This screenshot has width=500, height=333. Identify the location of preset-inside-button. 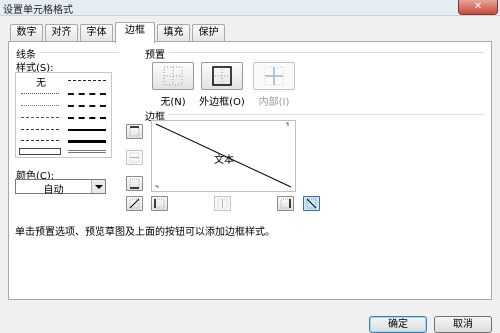
(274, 76).